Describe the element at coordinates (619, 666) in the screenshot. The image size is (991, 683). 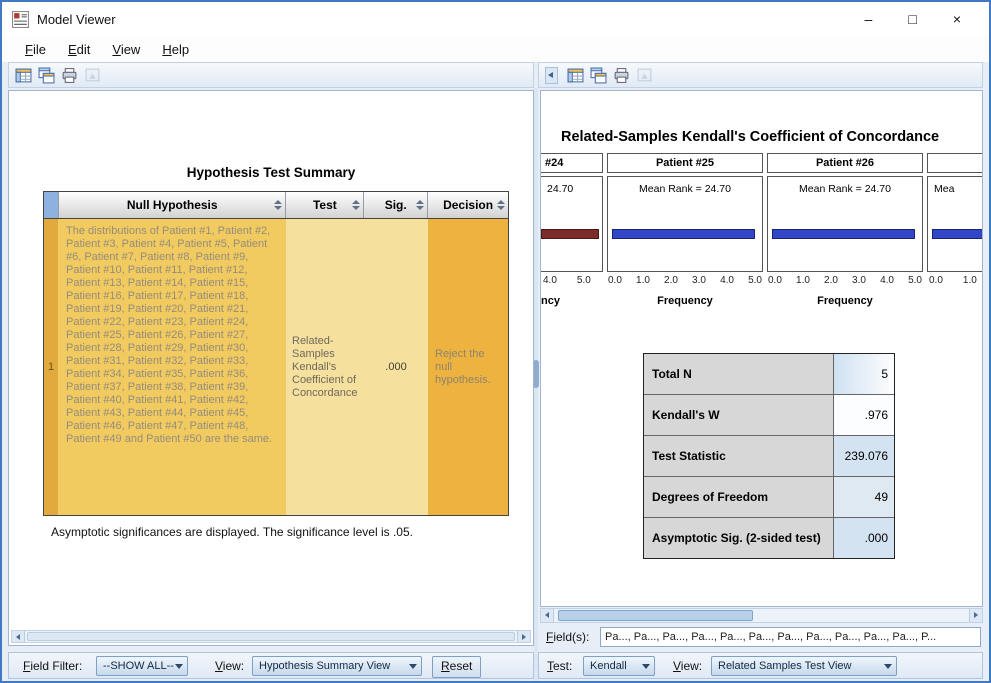
I see `test-dropdown: Kendall` at that location.